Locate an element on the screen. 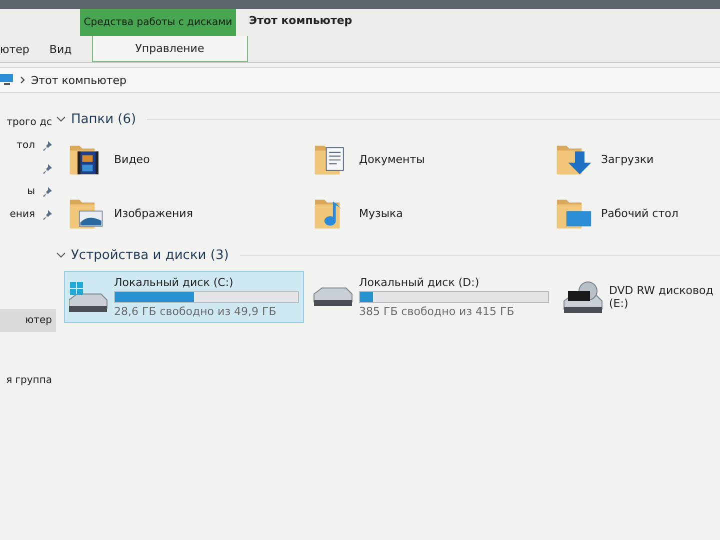 This screenshot has width=720, height=540. folder-label: Загрузки is located at coordinates (627, 159).